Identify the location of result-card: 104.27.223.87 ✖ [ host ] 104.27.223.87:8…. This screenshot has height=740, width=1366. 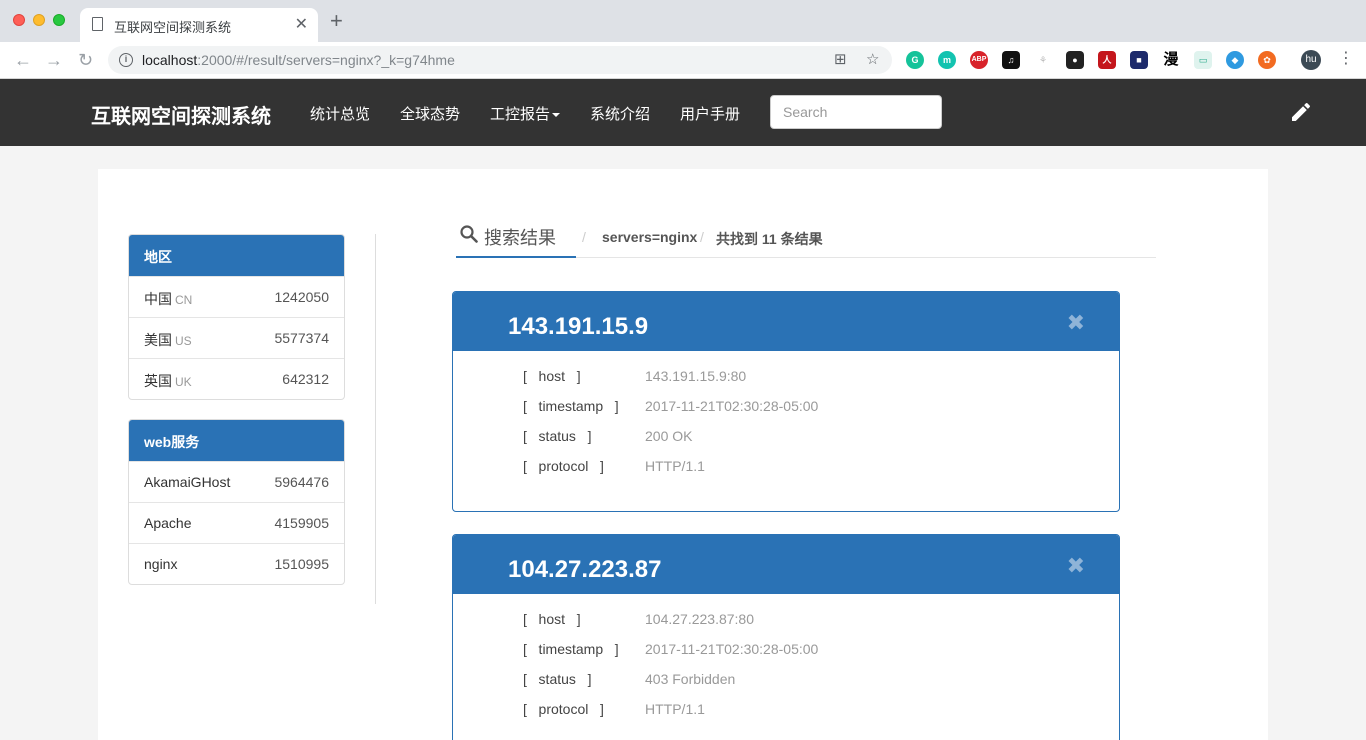
(786, 637).